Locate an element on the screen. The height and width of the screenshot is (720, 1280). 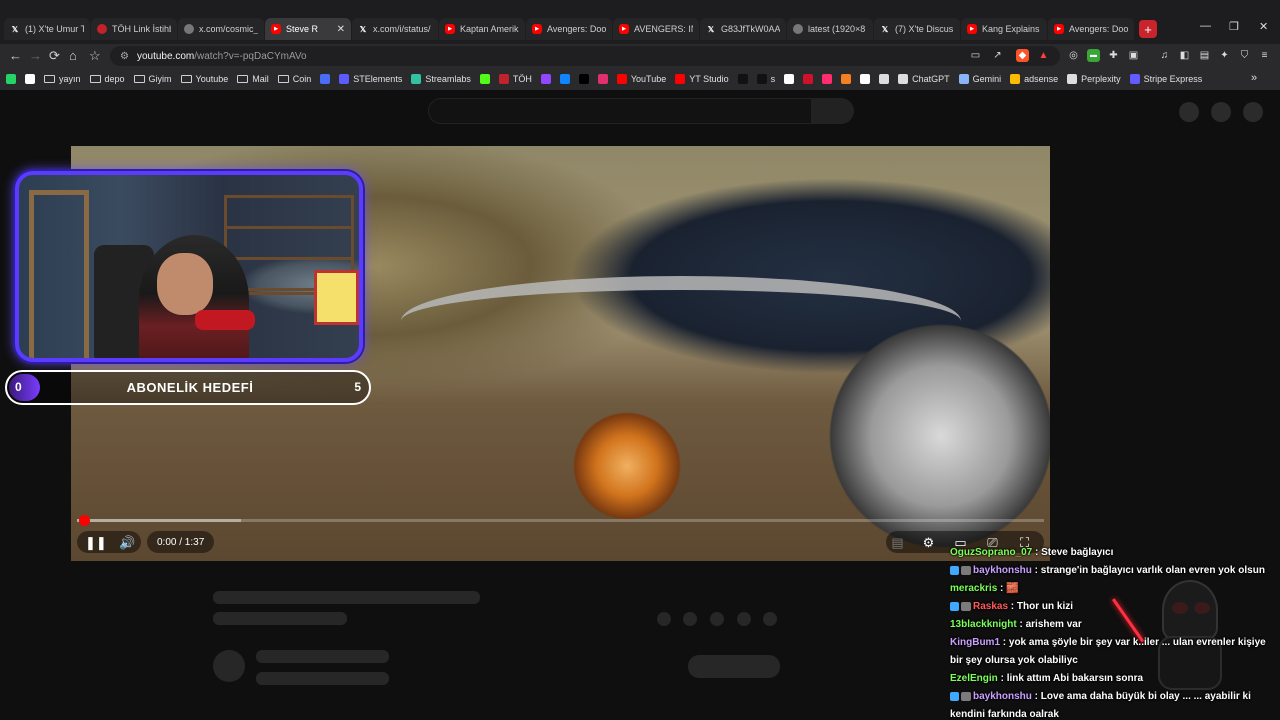
bookmark-instagram is located at coordinates (602, 79).